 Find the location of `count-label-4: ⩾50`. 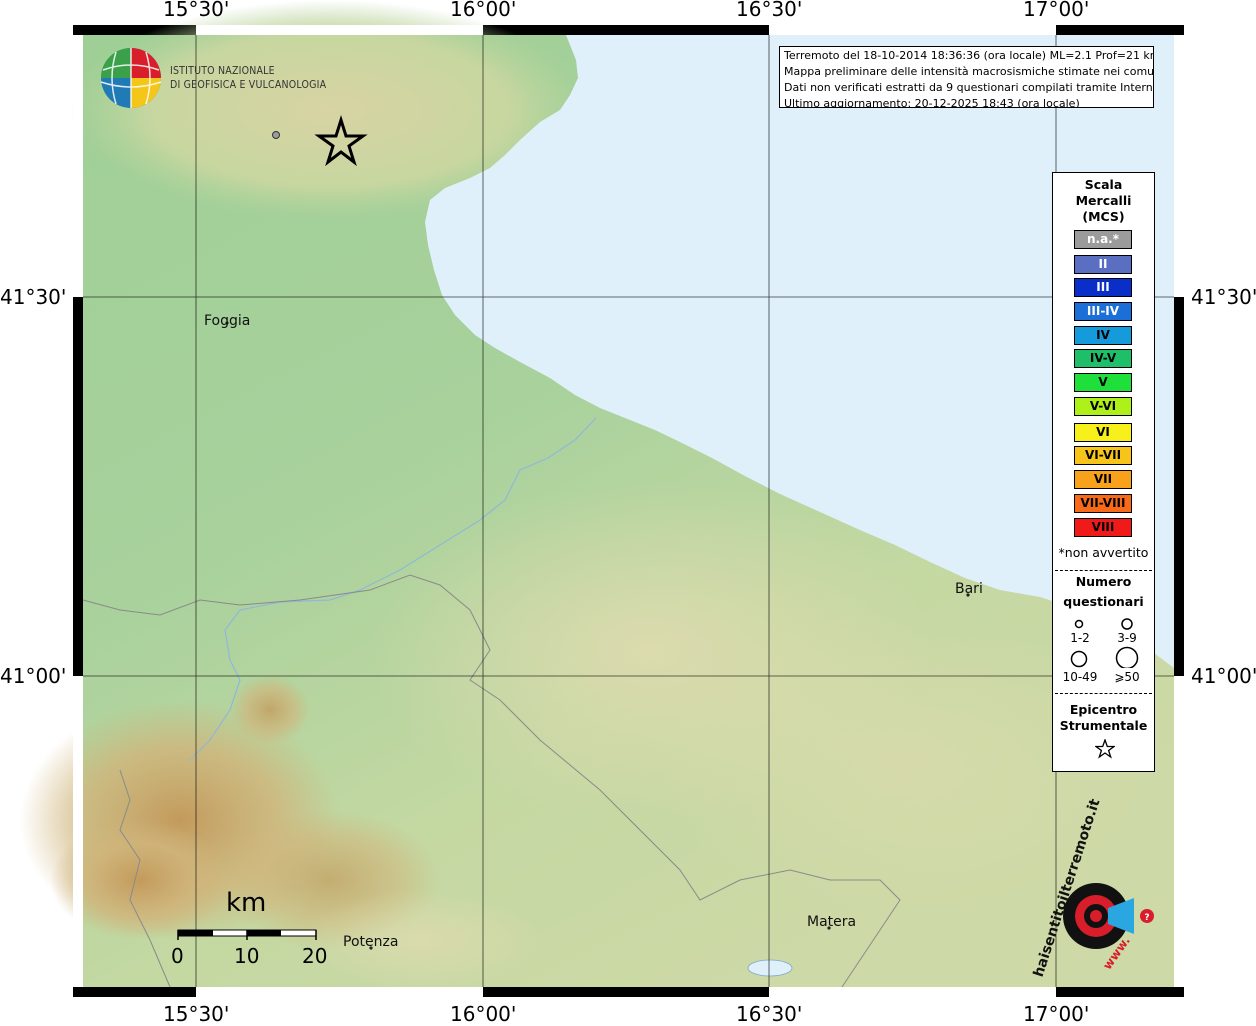

count-label-4: ⩾50 is located at coordinates (1127, 677).